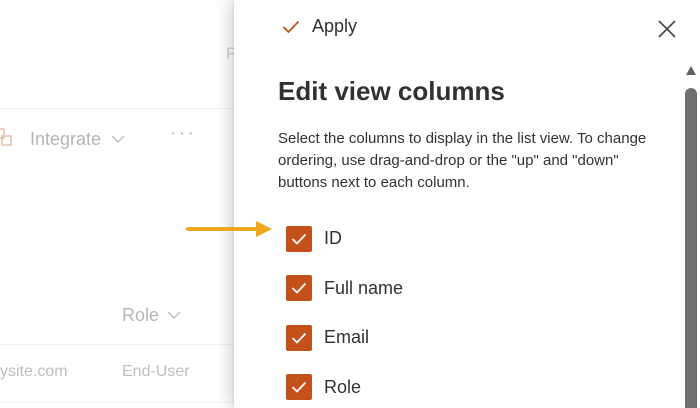 The width and height of the screenshot is (700, 408). What do you see at coordinates (667, 29) in the screenshot?
I see `close-icon` at bounding box center [667, 29].